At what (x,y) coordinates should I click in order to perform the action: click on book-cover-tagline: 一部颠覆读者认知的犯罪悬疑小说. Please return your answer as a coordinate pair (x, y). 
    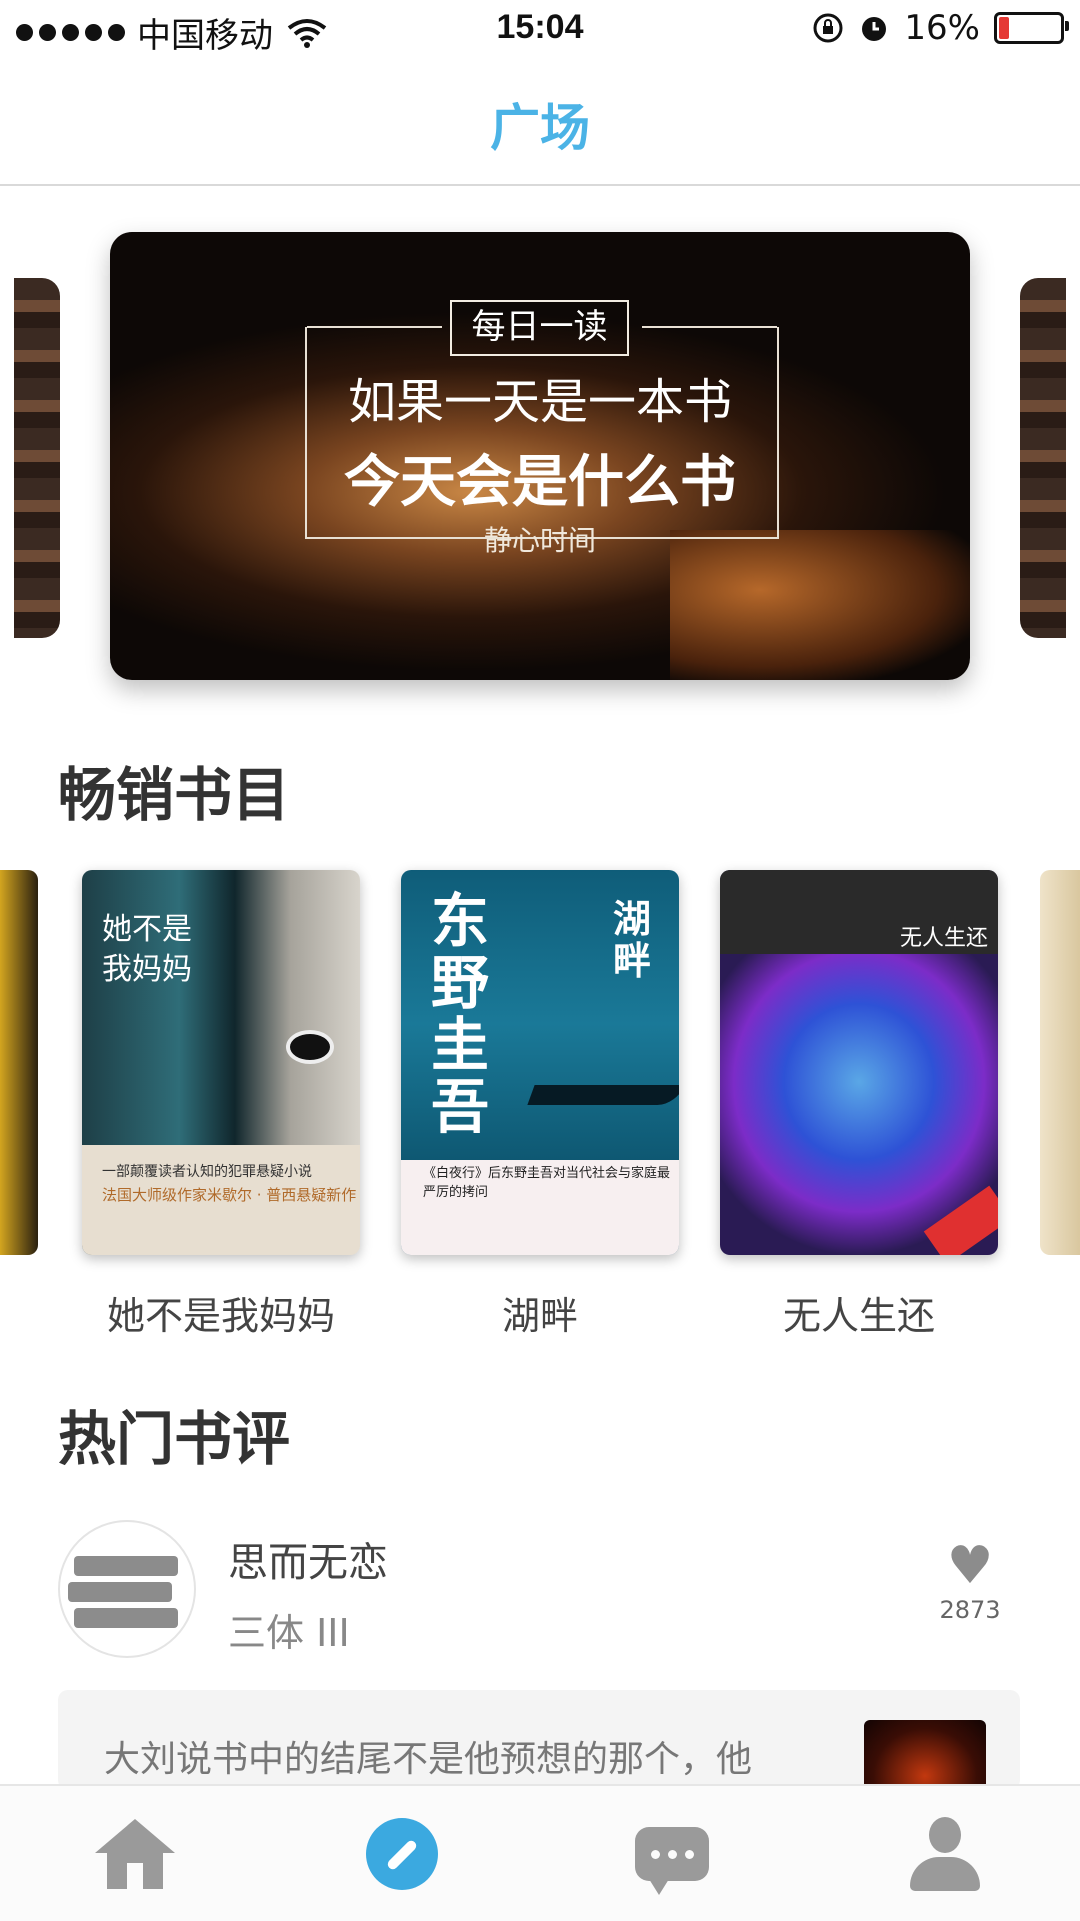
    Looking at the image, I should click on (207, 1172).